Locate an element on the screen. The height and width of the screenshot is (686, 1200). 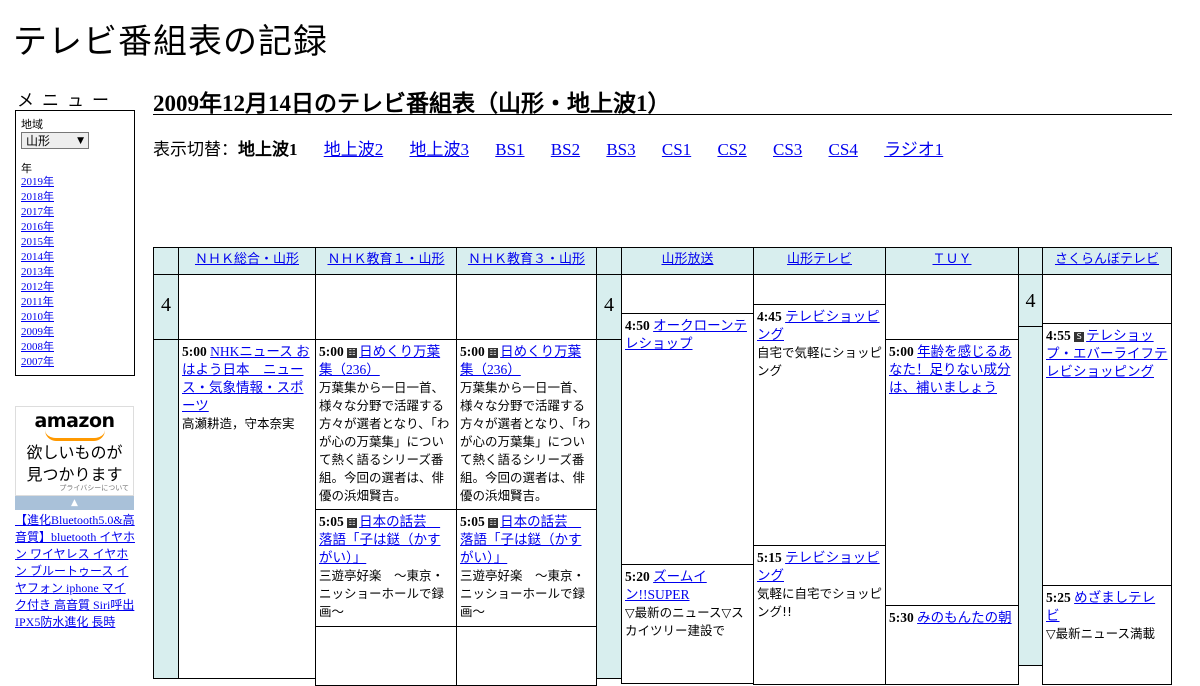
year-link: 2009年 is located at coordinates (37, 332).